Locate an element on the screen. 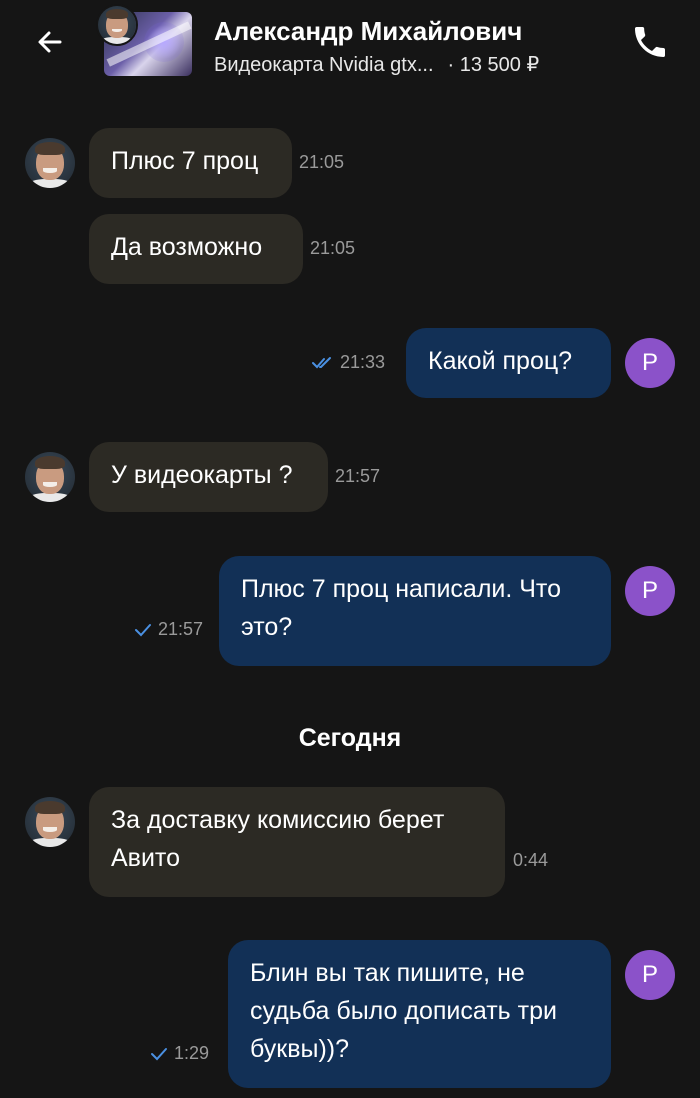 Image resolution: width=700 pixels, height=1098 pixels. date-separator: Сегодня is located at coordinates (350, 738).